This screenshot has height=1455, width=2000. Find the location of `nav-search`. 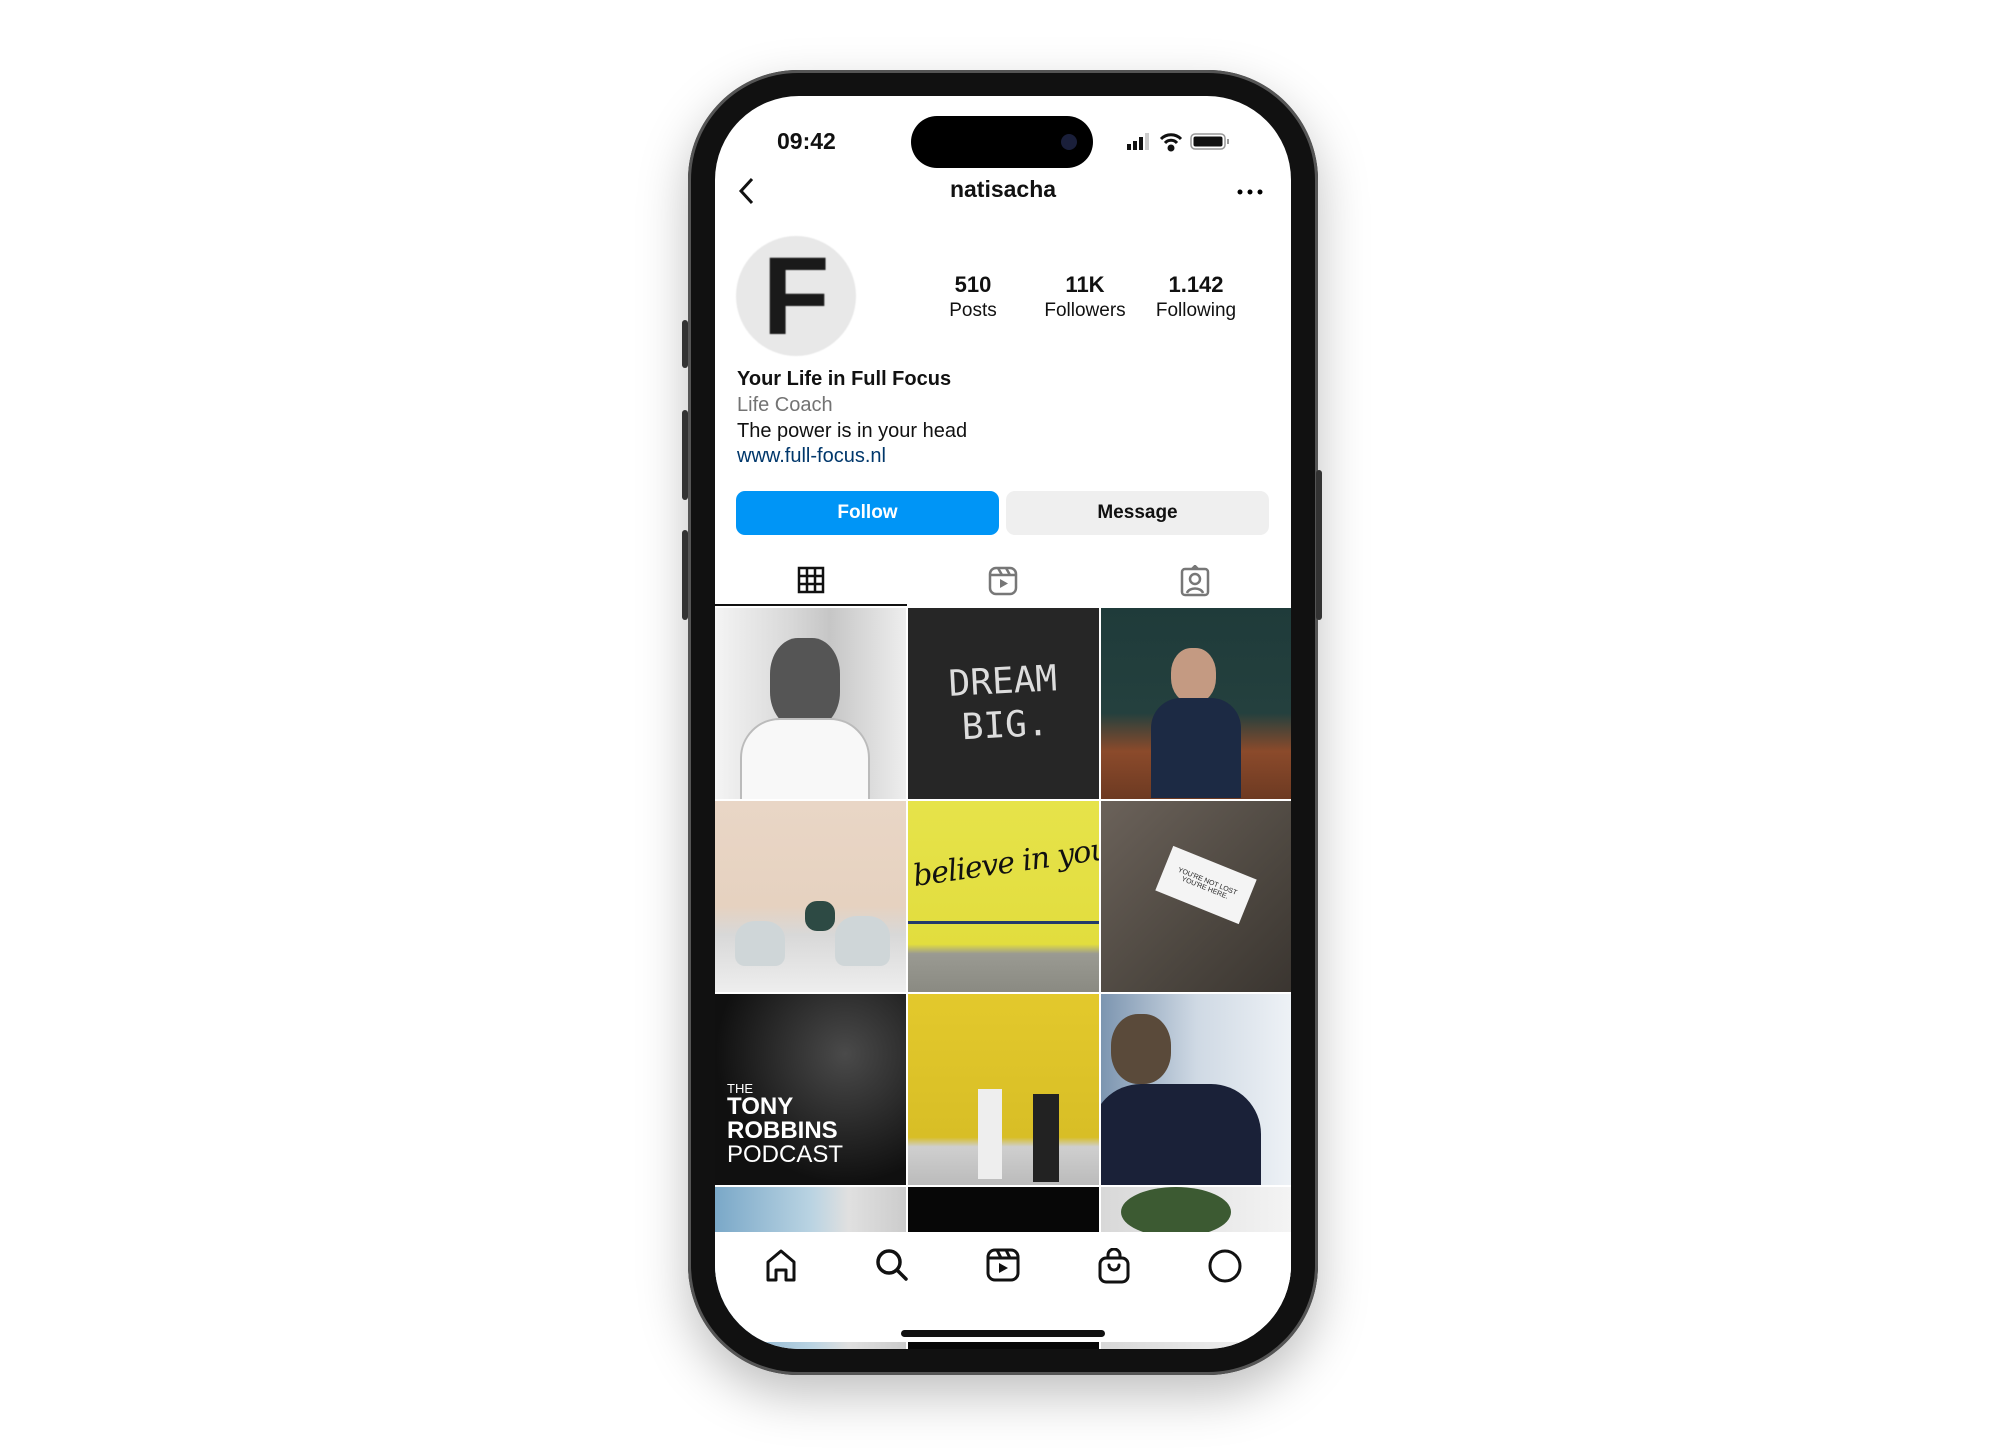

nav-search is located at coordinates (892, 1265).